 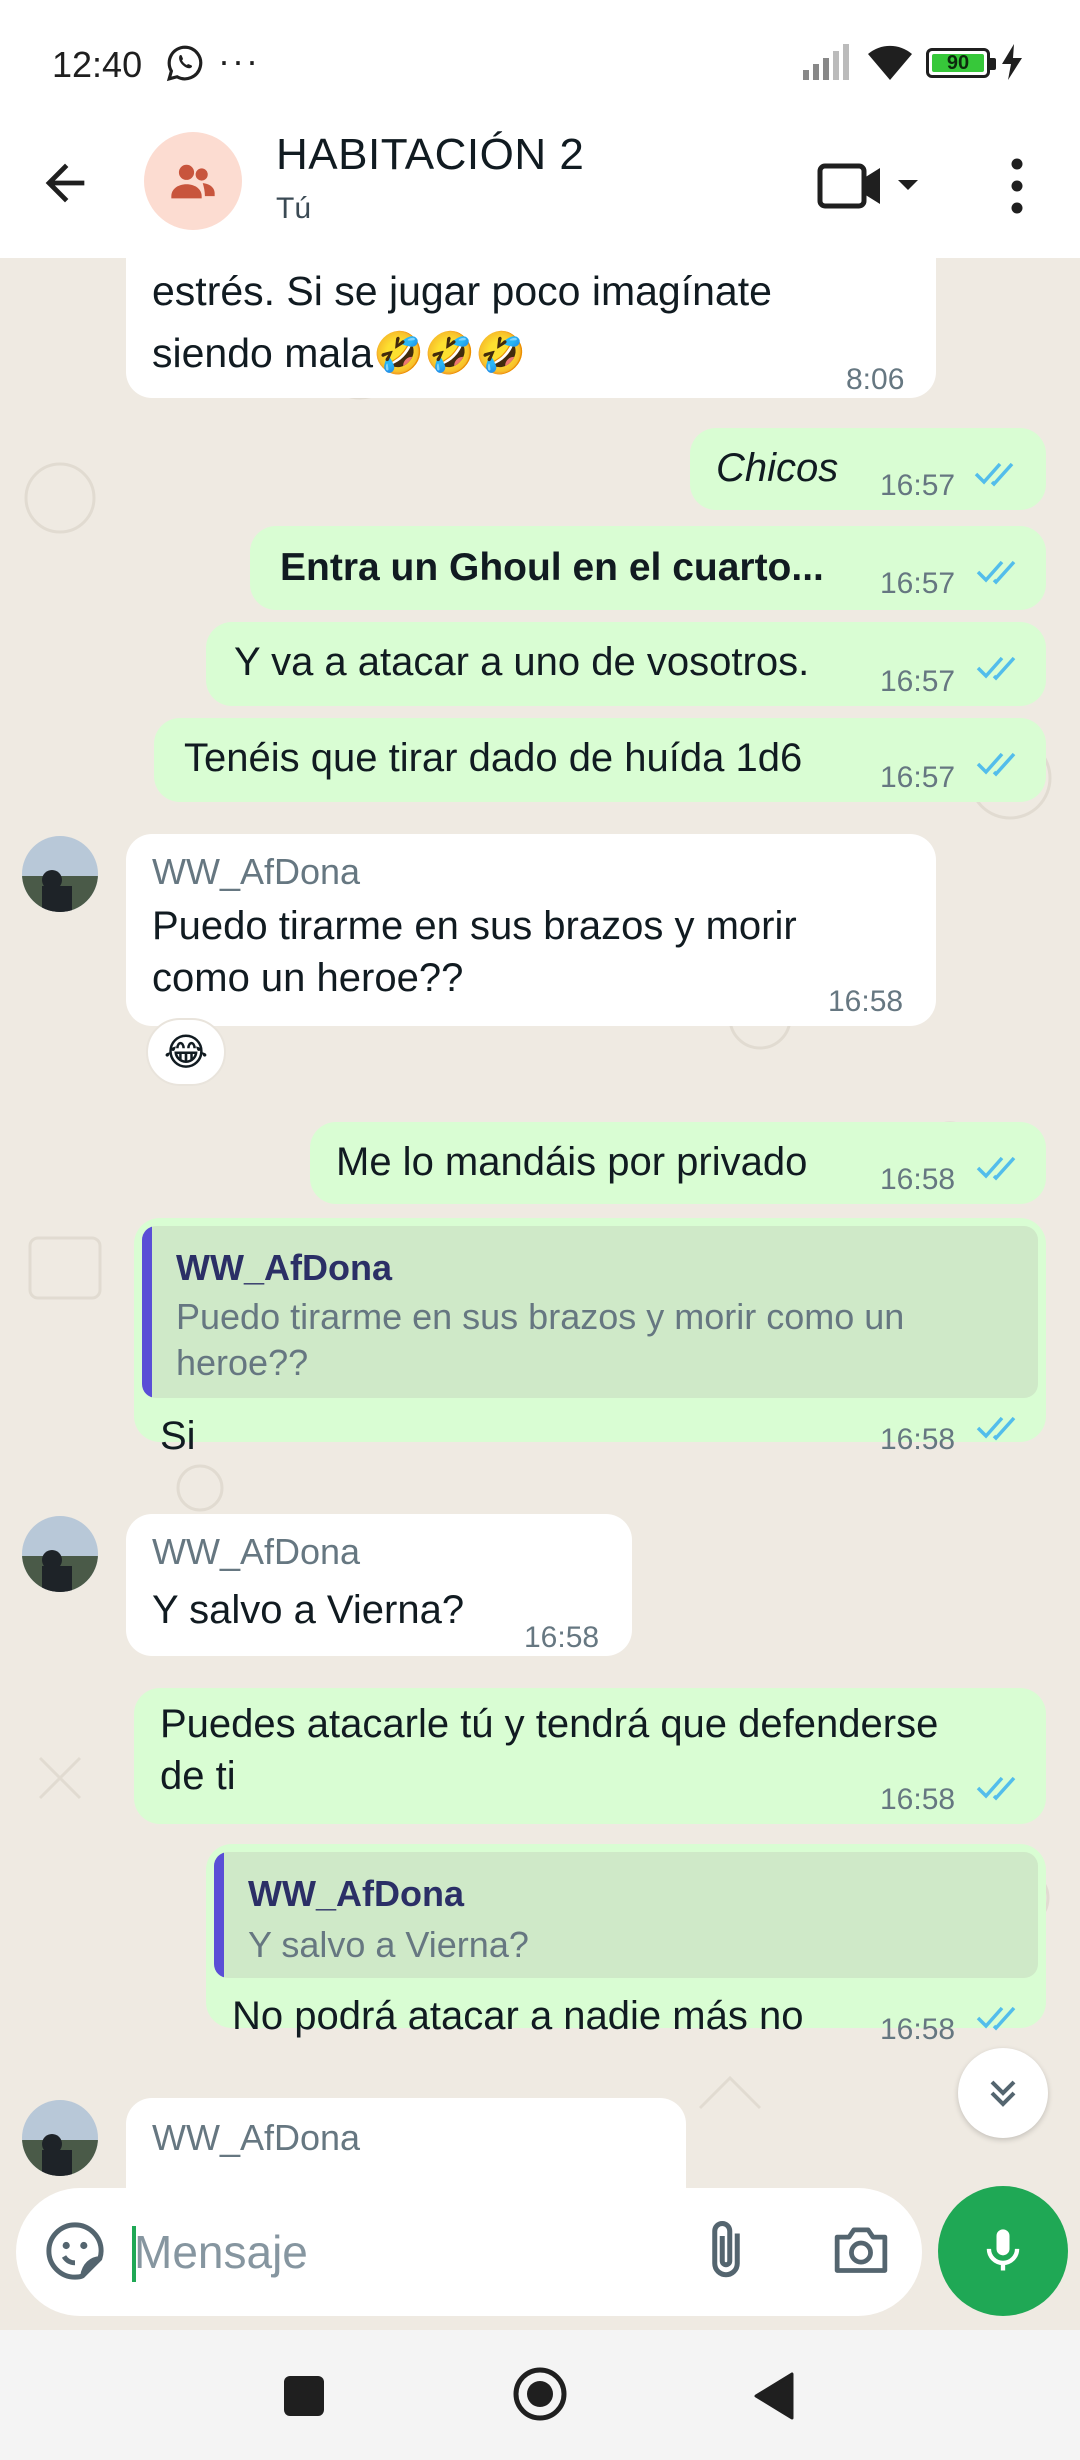 I want to click on status-time: 12:40, so click(x=97, y=64).